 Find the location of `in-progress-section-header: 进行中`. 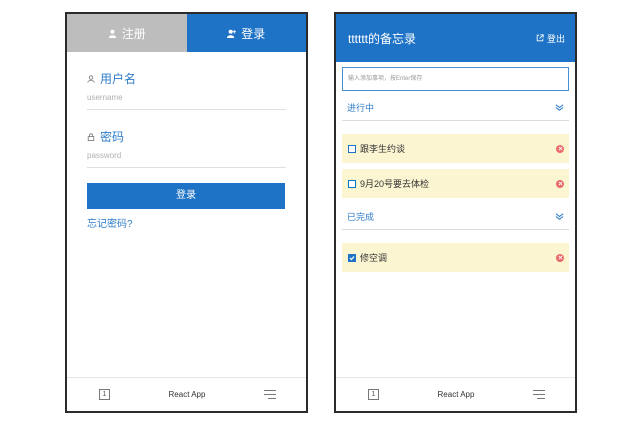

in-progress-section-header: 进行中 is located at coordinates (455, 108).